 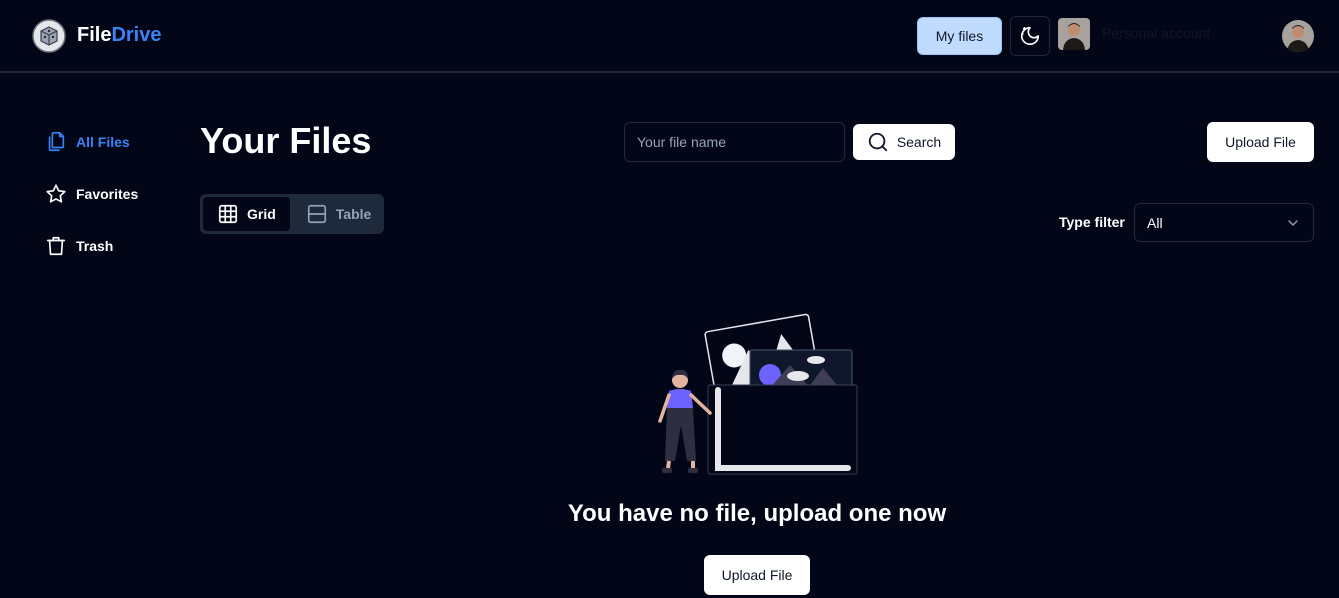 What do you see at coordinates (353, 214) in the screenshot?
I see `tab-table-label: Table` at bounding box center [353, 214].